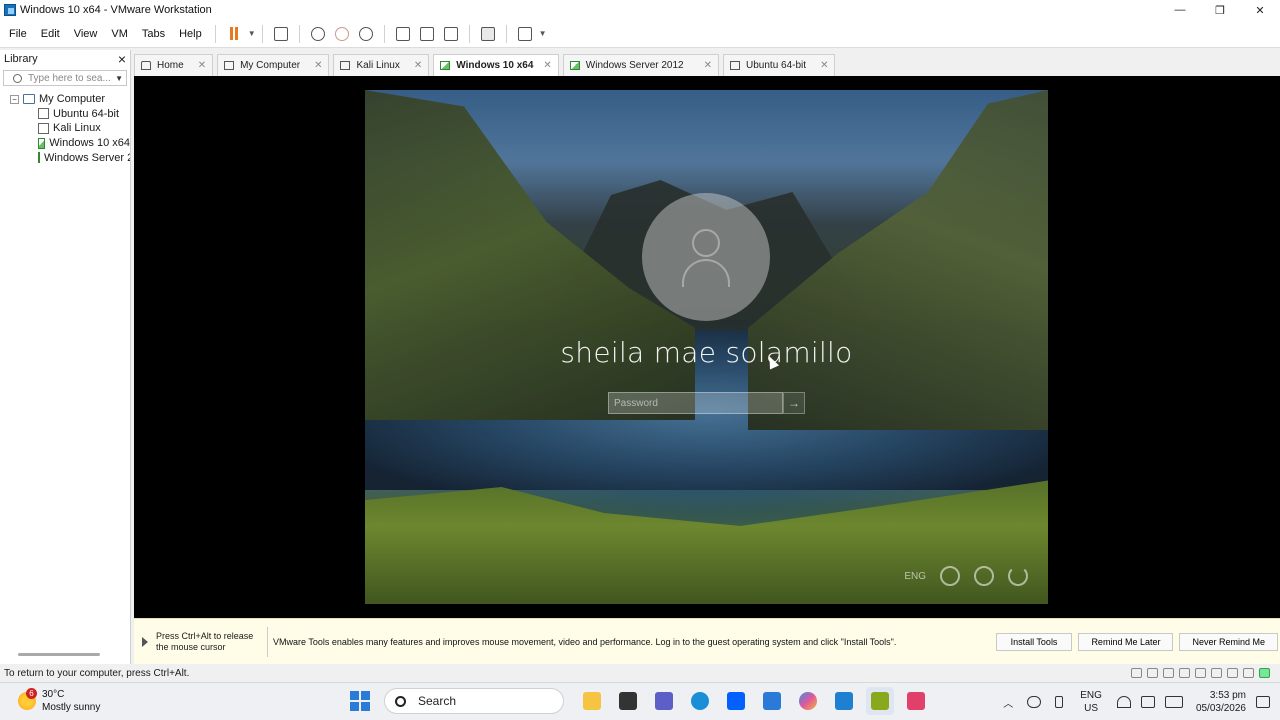 This screenshot has width=1280, height=720. I want to click on snapshot-button, so click(318, 34).